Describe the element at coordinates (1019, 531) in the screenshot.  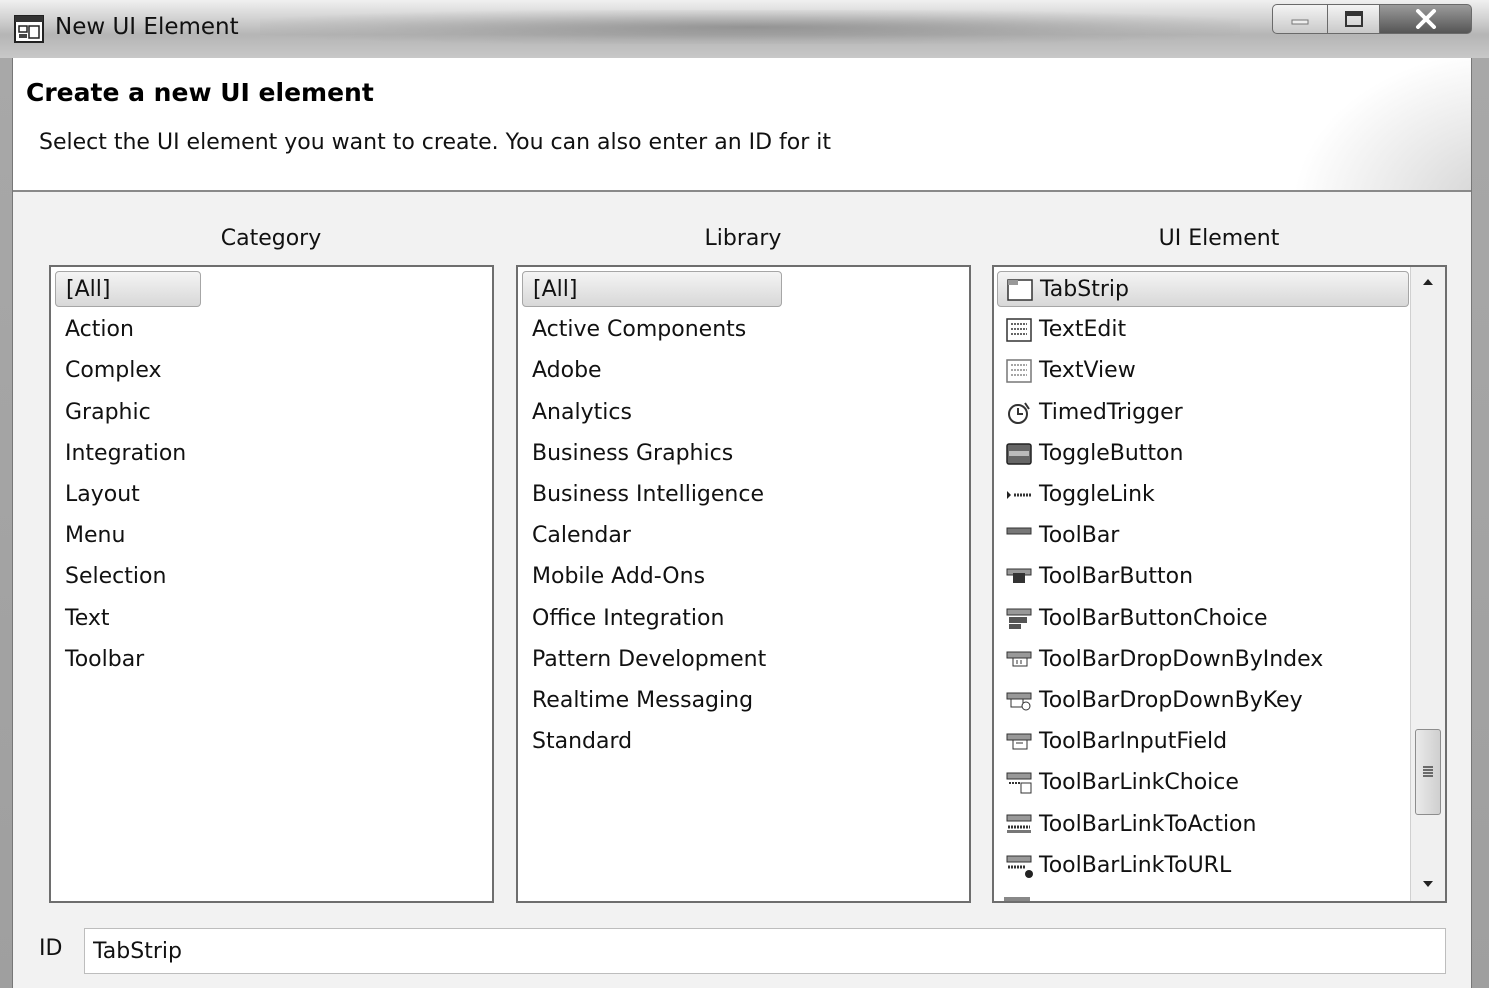
I see `toolbar-icon` at that location.